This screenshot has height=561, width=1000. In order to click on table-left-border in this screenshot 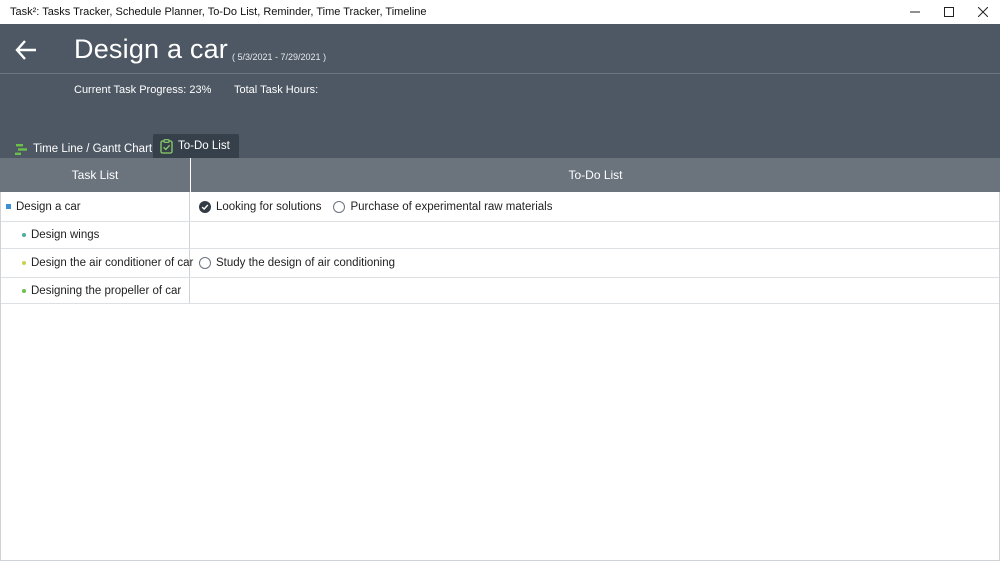, I will do `click(0, 376)`.